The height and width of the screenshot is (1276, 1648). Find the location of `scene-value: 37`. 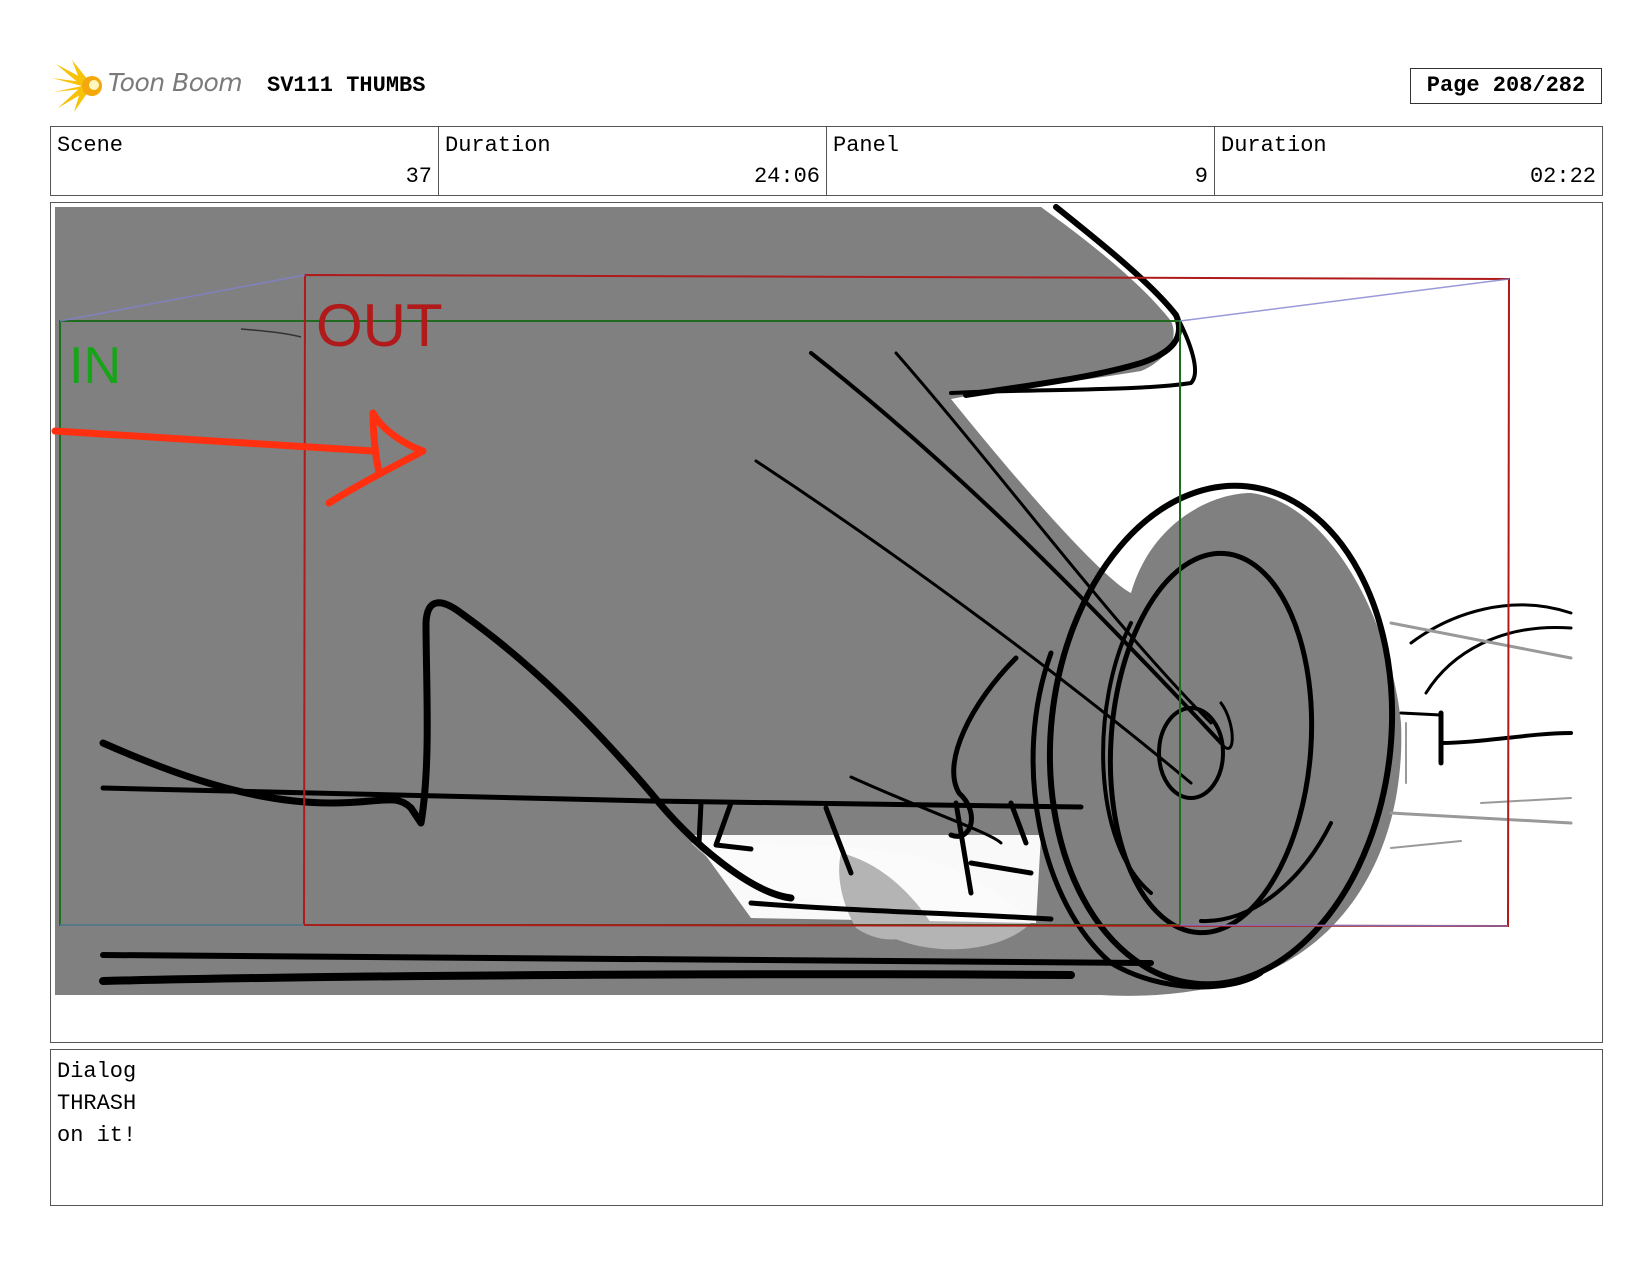

scene-value: 37 is located at coordinates (418, 176).